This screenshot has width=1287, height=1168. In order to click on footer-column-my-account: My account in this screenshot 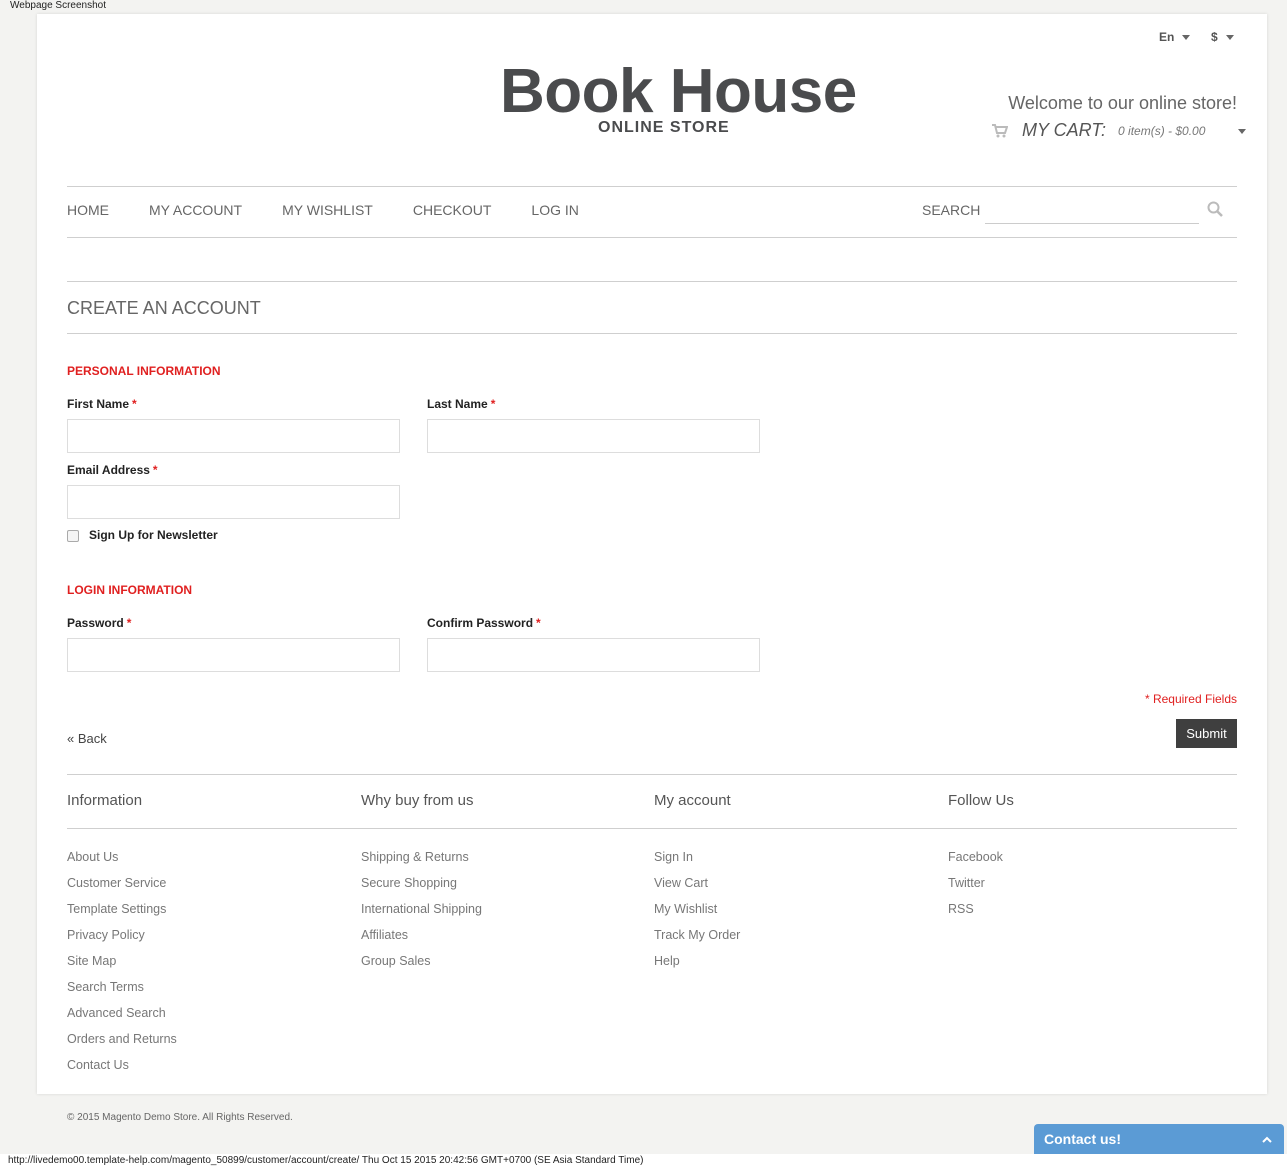, I will do `click(794, 800)`.